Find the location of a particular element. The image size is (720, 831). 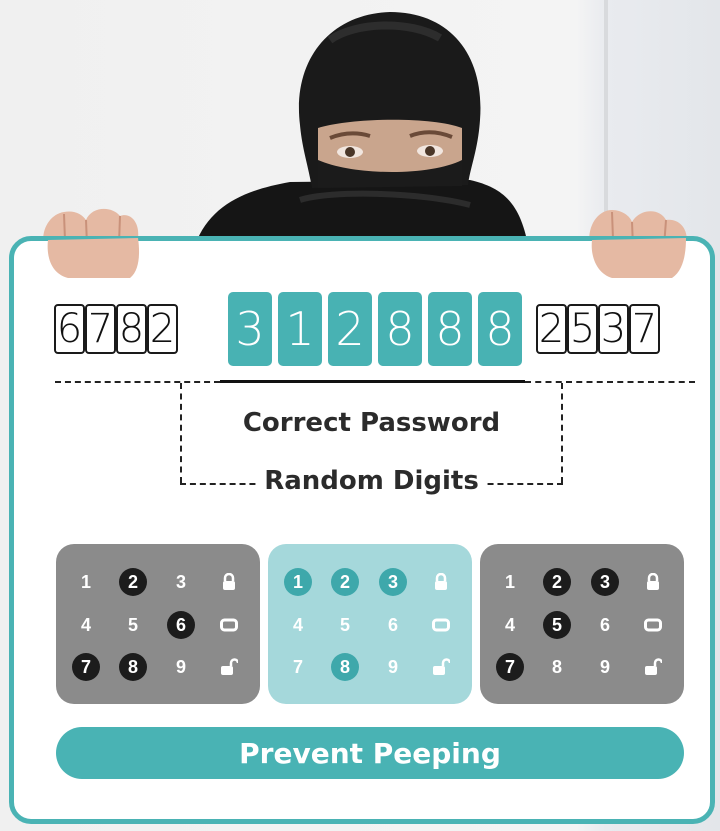

random-digits-label-wrap: Random Digits is located at coordinates (371, 481).